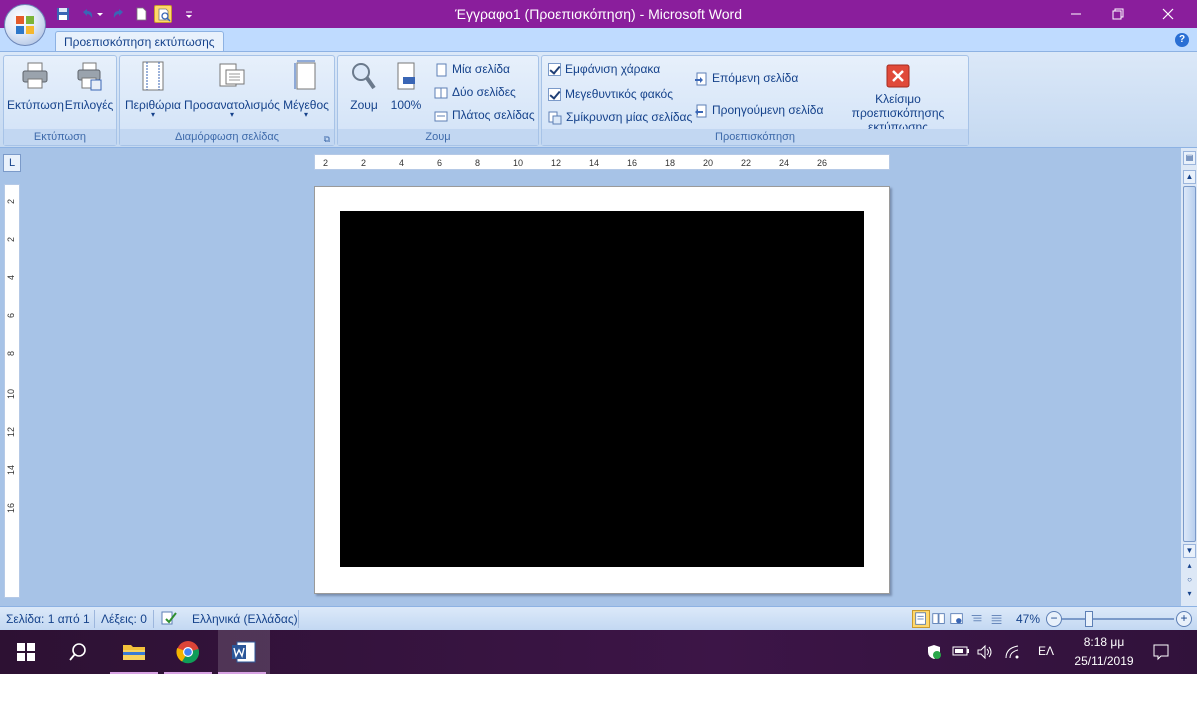 This screenshot has height=720, width=1197. I want to click on page-count: Σελίδα: 1 από 1, so click(48, 619).